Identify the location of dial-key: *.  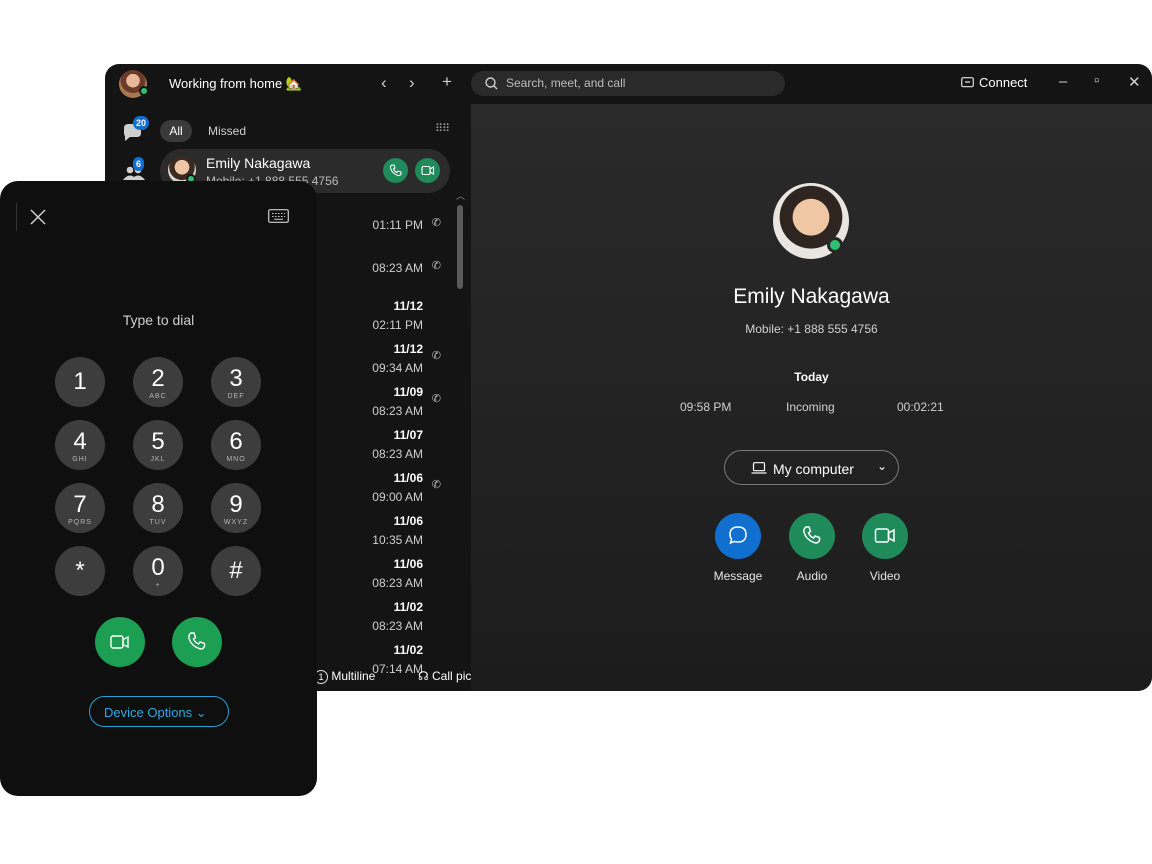
(80, 571).